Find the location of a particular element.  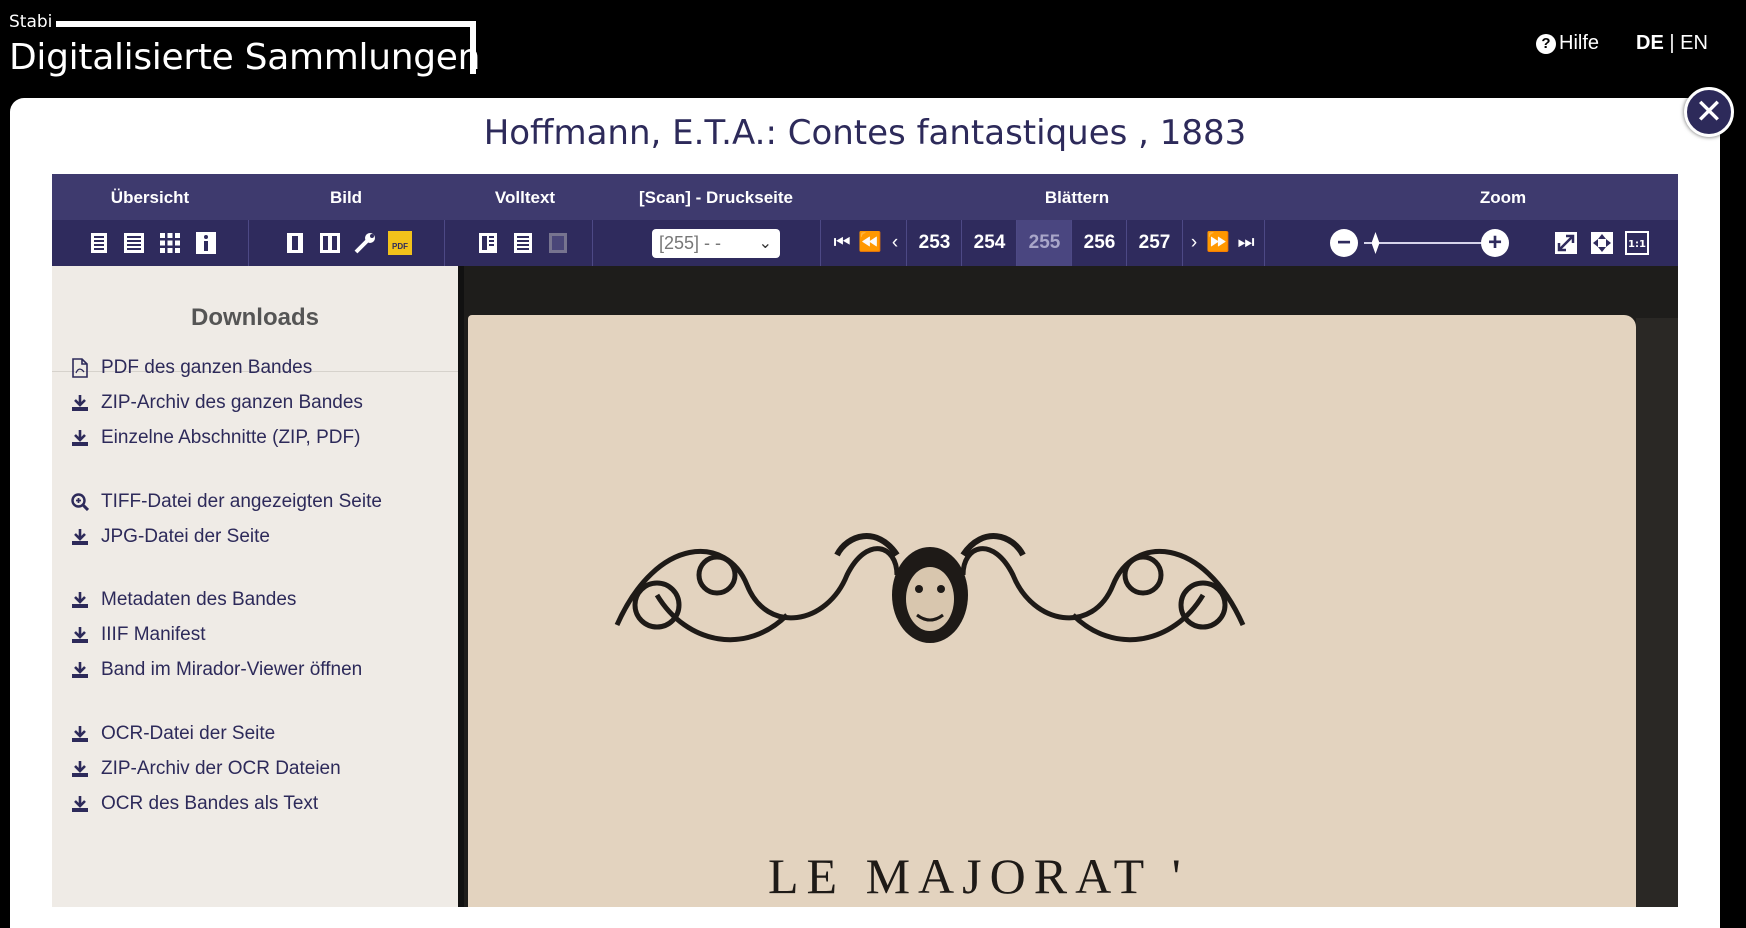

previous-ten-button: ⏪ is located at coordinates (870, 243).